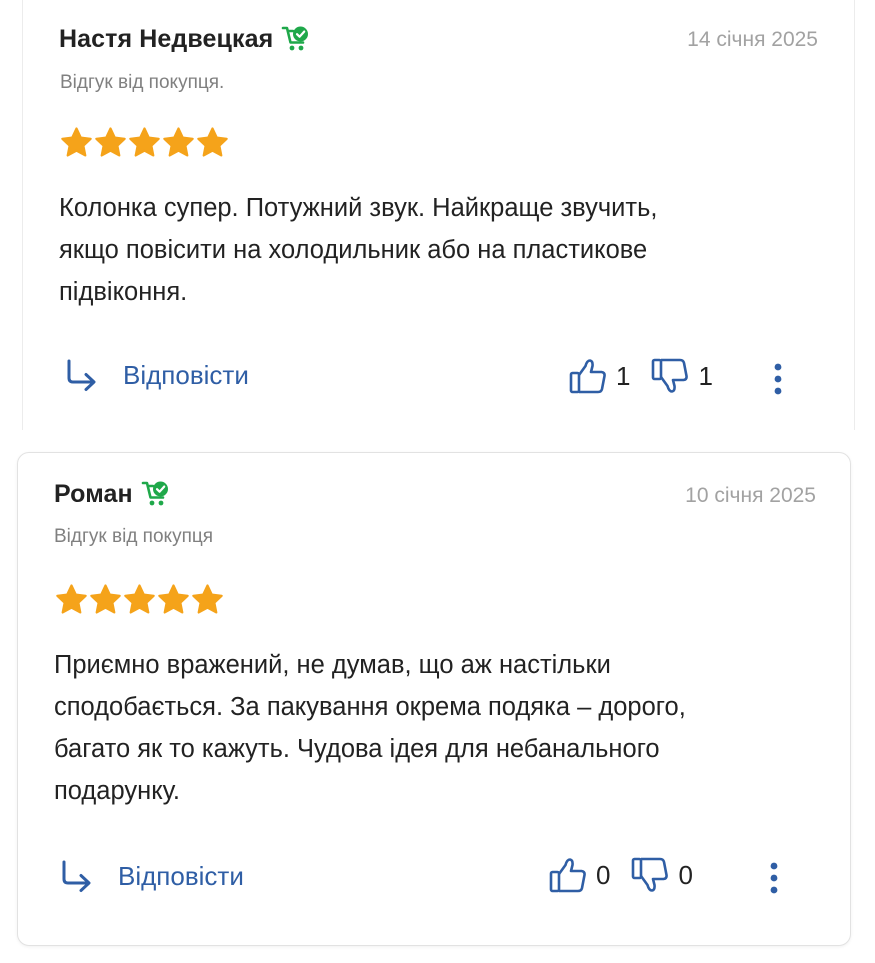 The image size is (875, 963). I want to click on review-text-line: подарунку., so click(117, 791).